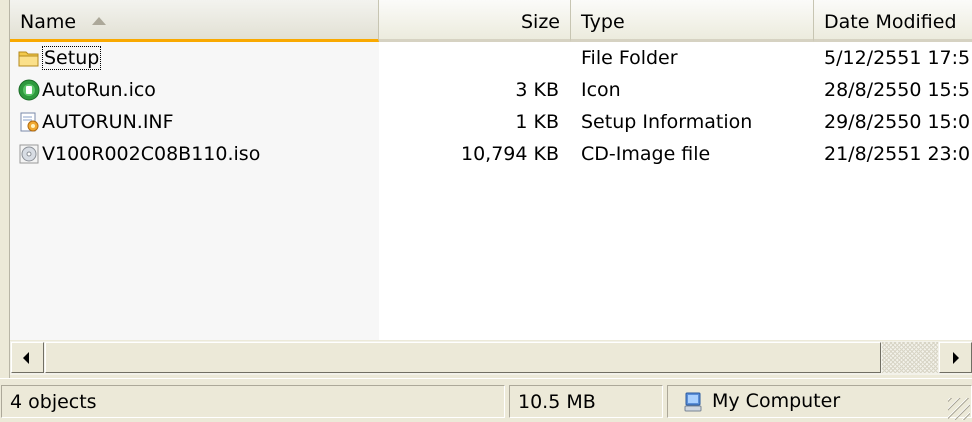 This screenshot has height=422, width=972. What do you see at coordinates (897, 90) in the screenshot?
I see `file-date: 28/8/2550 15:5` at bounding box center [897, 90].